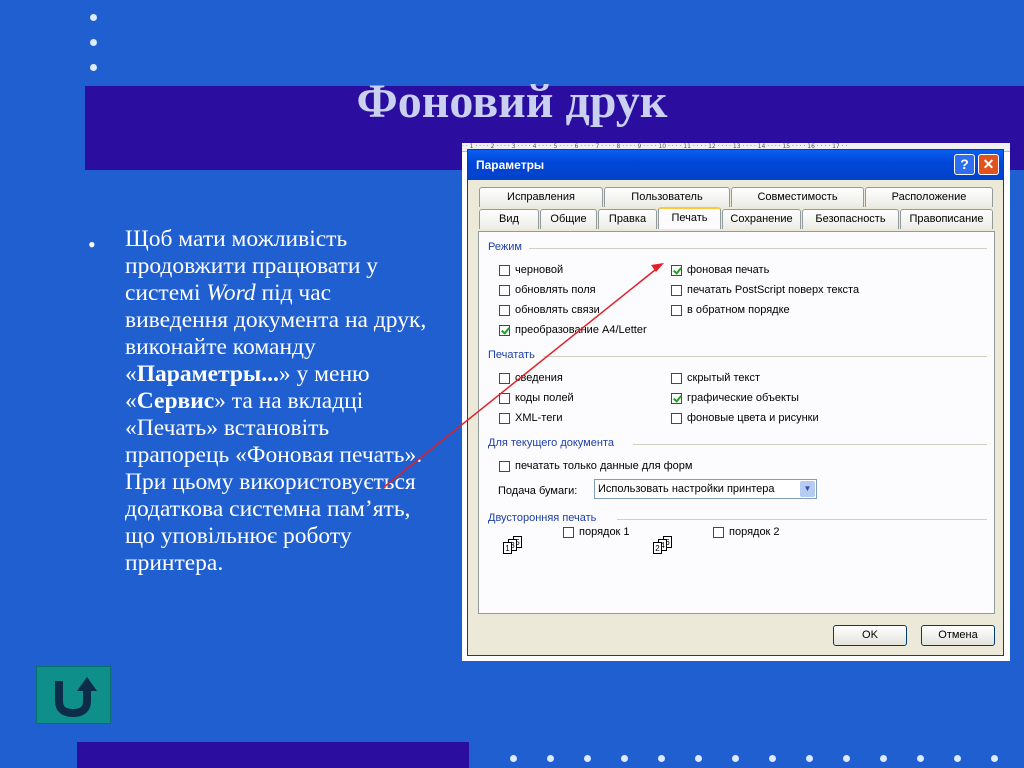 This screenshot has width=1024, height=768. Describe the element at coordinates (544, 398) in the screenshot. I see `checkbox-label: коды полей` at that location.